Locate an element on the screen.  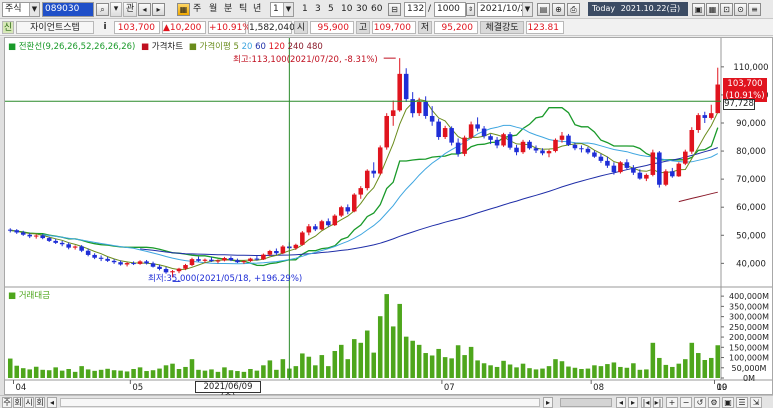
list-icon: ☰ is located at coordinates (742, 402).